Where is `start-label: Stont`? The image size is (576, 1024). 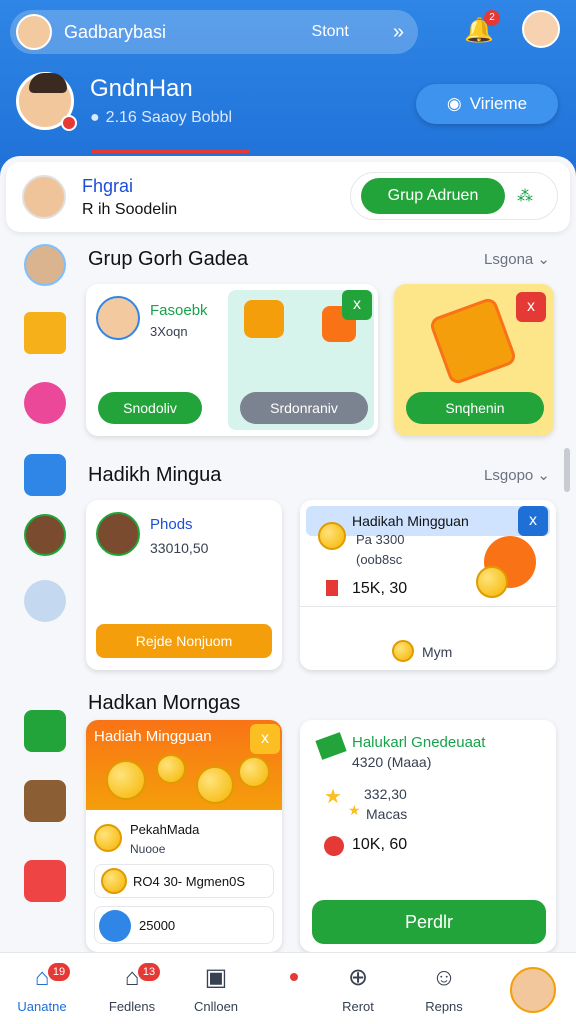 start-label: Stont is located at coordinates (330, 32).